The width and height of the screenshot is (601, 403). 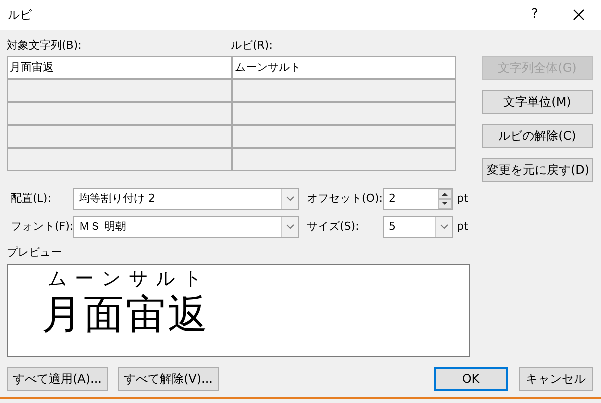 What do you see at coordinates (344, 199) in the screenshot?
I see `field-label: オフセット(O):` at bounding box center [344, 199].